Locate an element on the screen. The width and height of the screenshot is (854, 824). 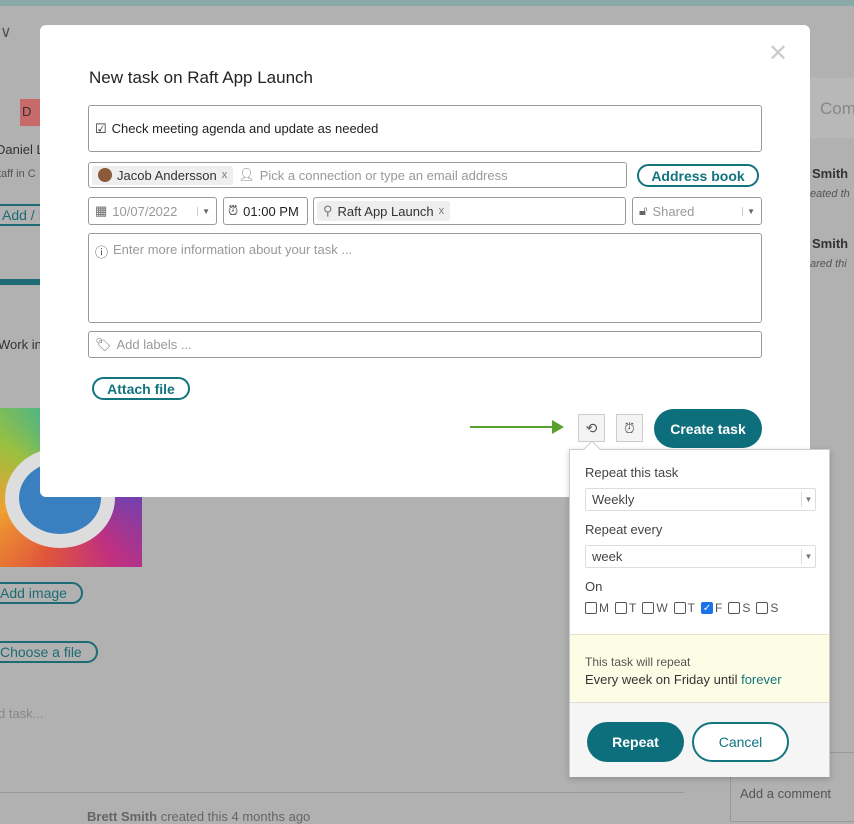
activity-user: Brett Smith is located at coordinates (122, 816).